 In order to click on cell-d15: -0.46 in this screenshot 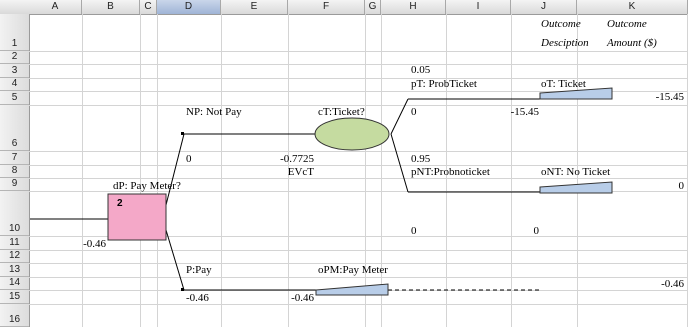, I will do `click(197, 298)`.